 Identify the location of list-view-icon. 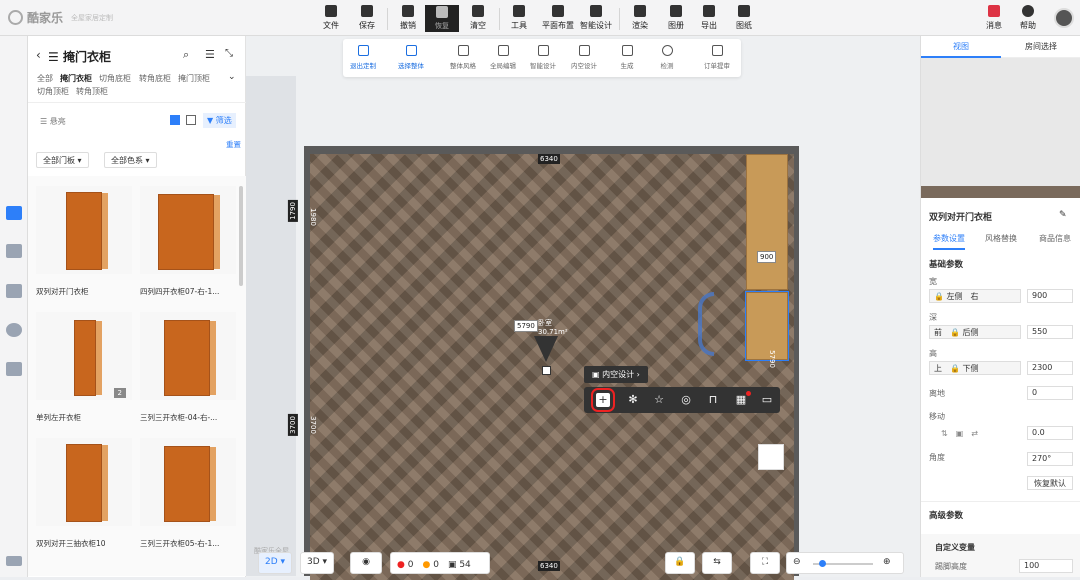
(191, 120).